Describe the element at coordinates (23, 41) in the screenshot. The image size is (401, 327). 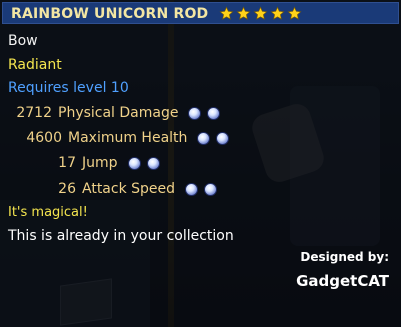
I see `item-type: Bow` at that location.